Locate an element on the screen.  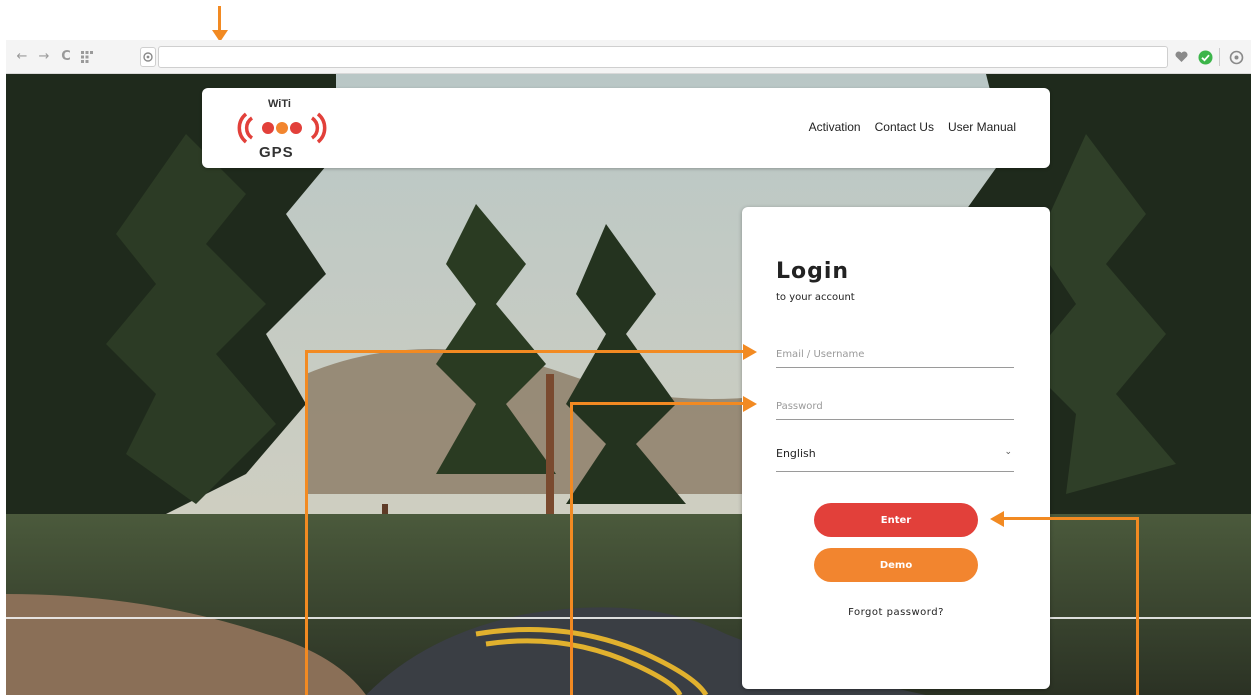
main-nav: Activation Contact Us User Manual is located at coordinates (912, 127).